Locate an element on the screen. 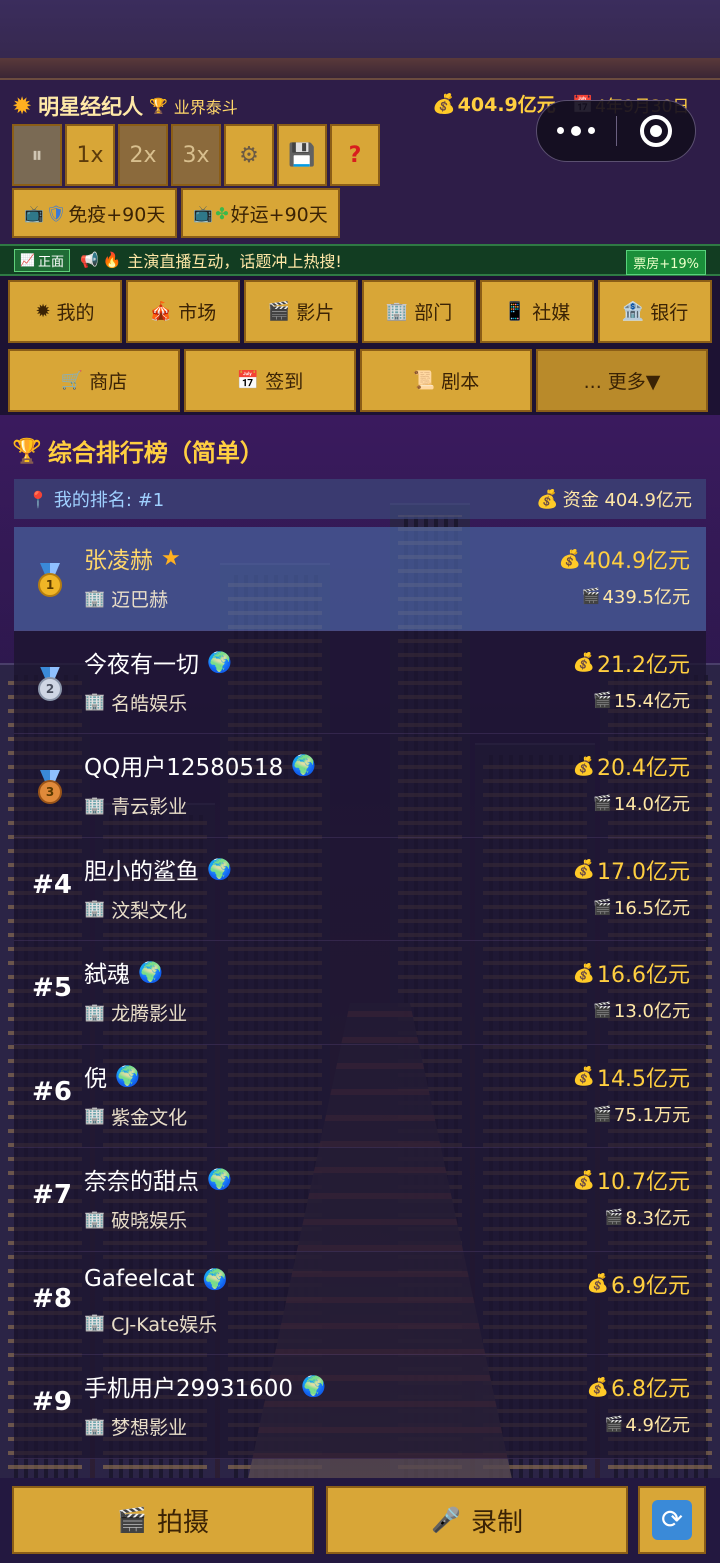  ranking-row: #7 奈奈的甜点 🌍 🏢 破晓娱乐 💰 10.7亿元 🎬 8.3亿元 is located at coordinates (360, 1200).